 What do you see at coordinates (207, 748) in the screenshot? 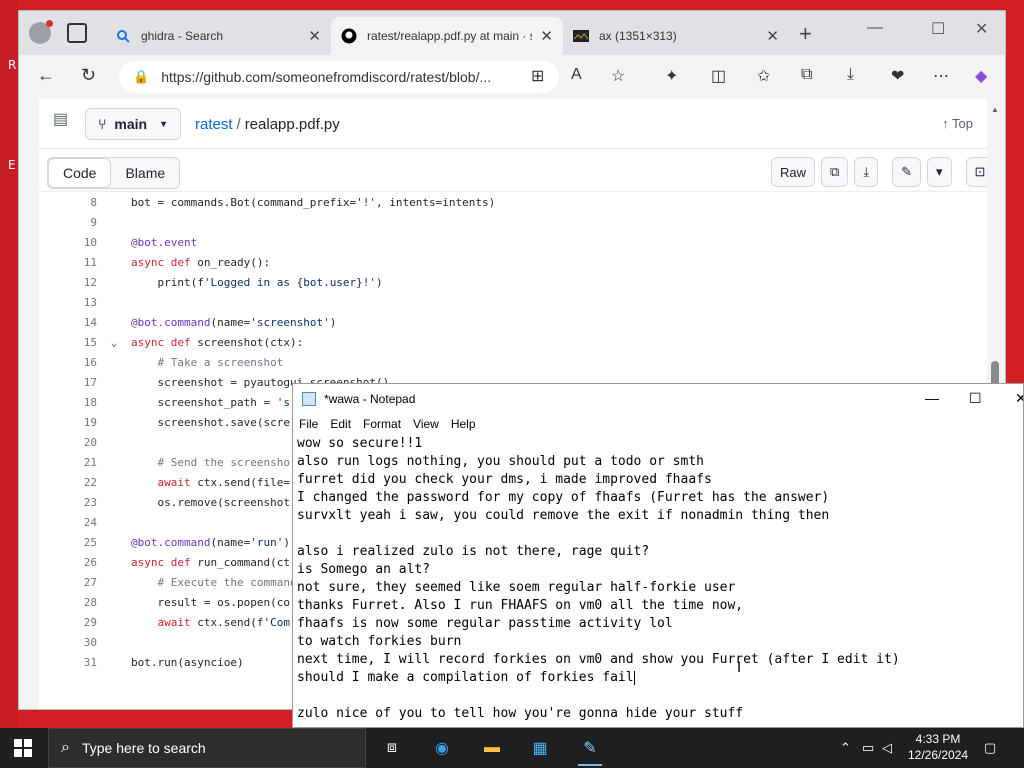
I see `taskbar-search: ⌕ Type here to search` at bounding box center [207, 748].